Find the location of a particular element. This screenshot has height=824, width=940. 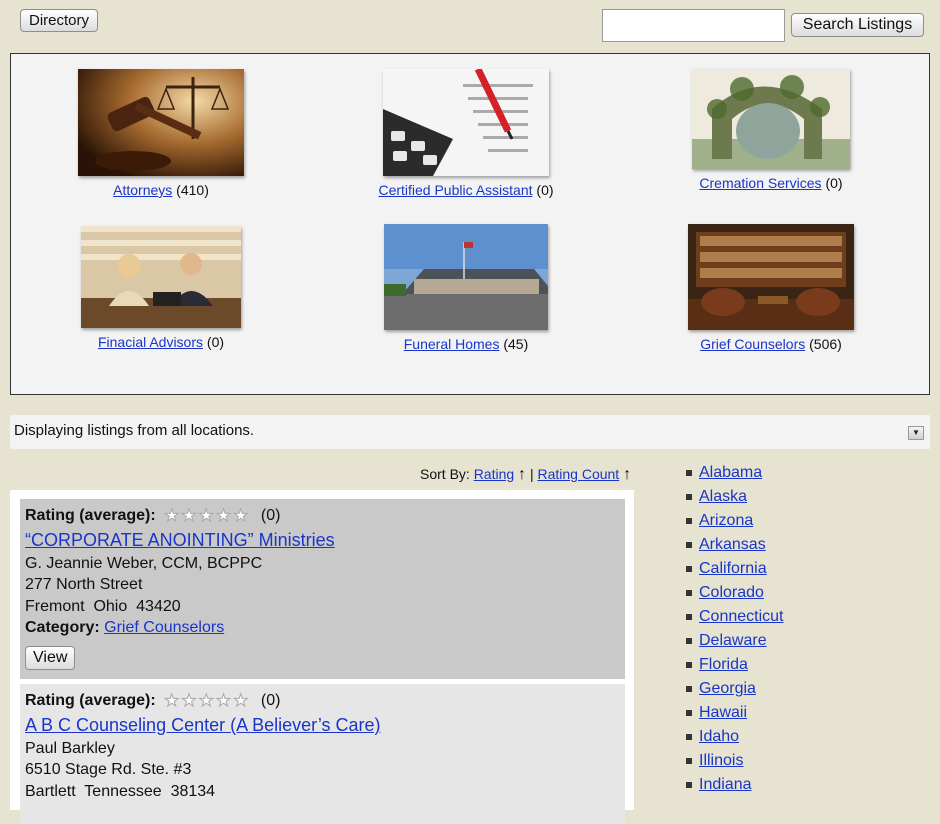

stone-arch-painting is located at coordinates (771, 119).